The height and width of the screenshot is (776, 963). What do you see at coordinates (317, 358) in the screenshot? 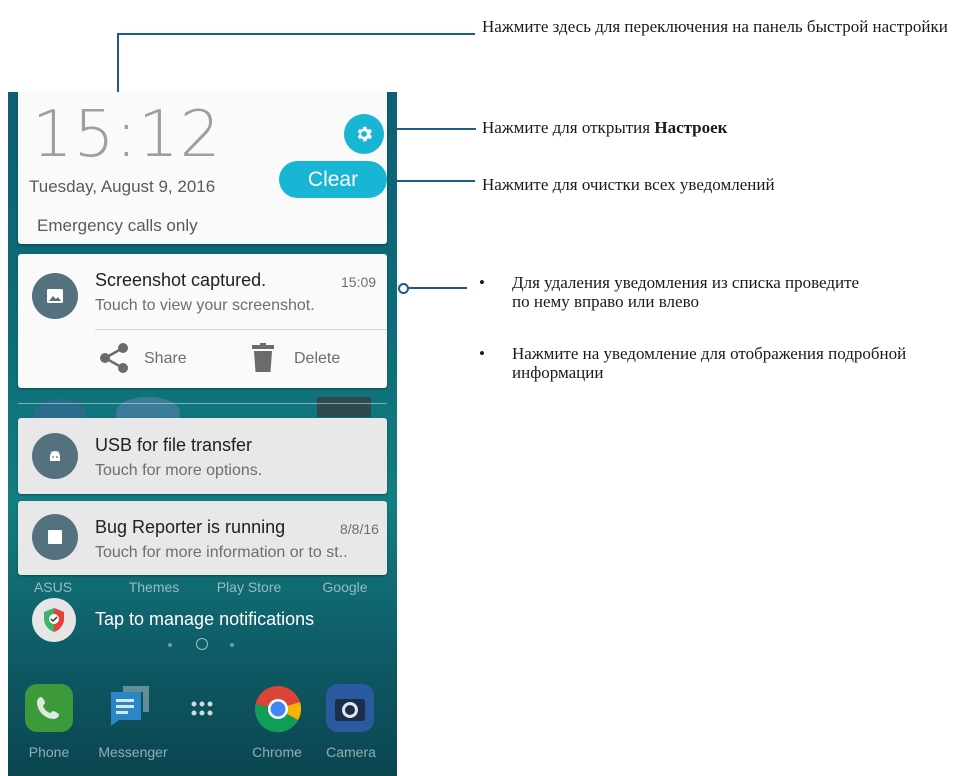
I see `delete-label: Delete` at bounding box center [317, 358].